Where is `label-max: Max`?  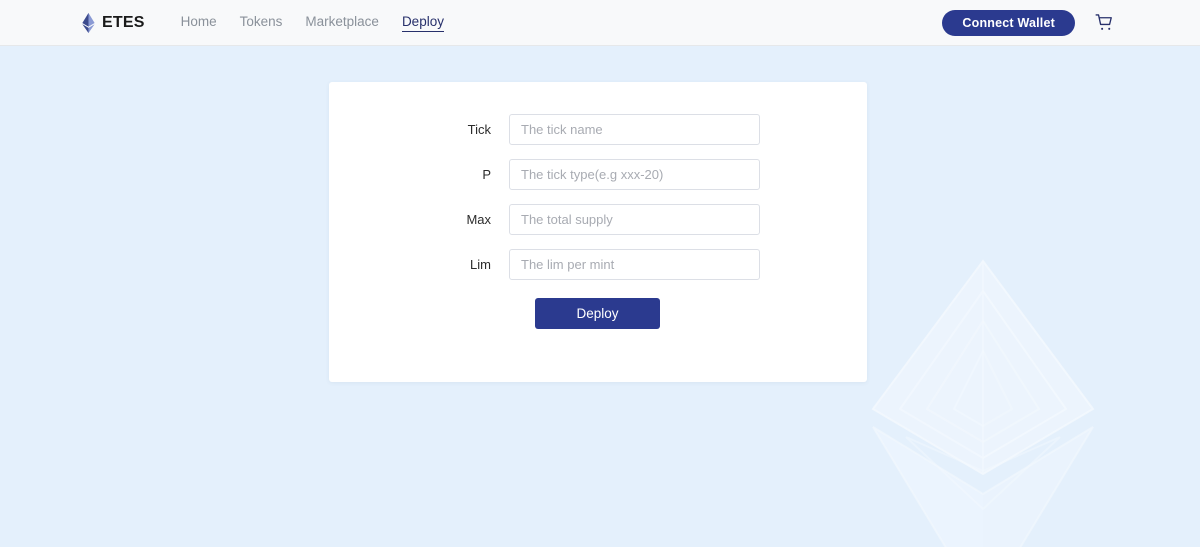 label-max: Max is located at coordinates (478, 219).